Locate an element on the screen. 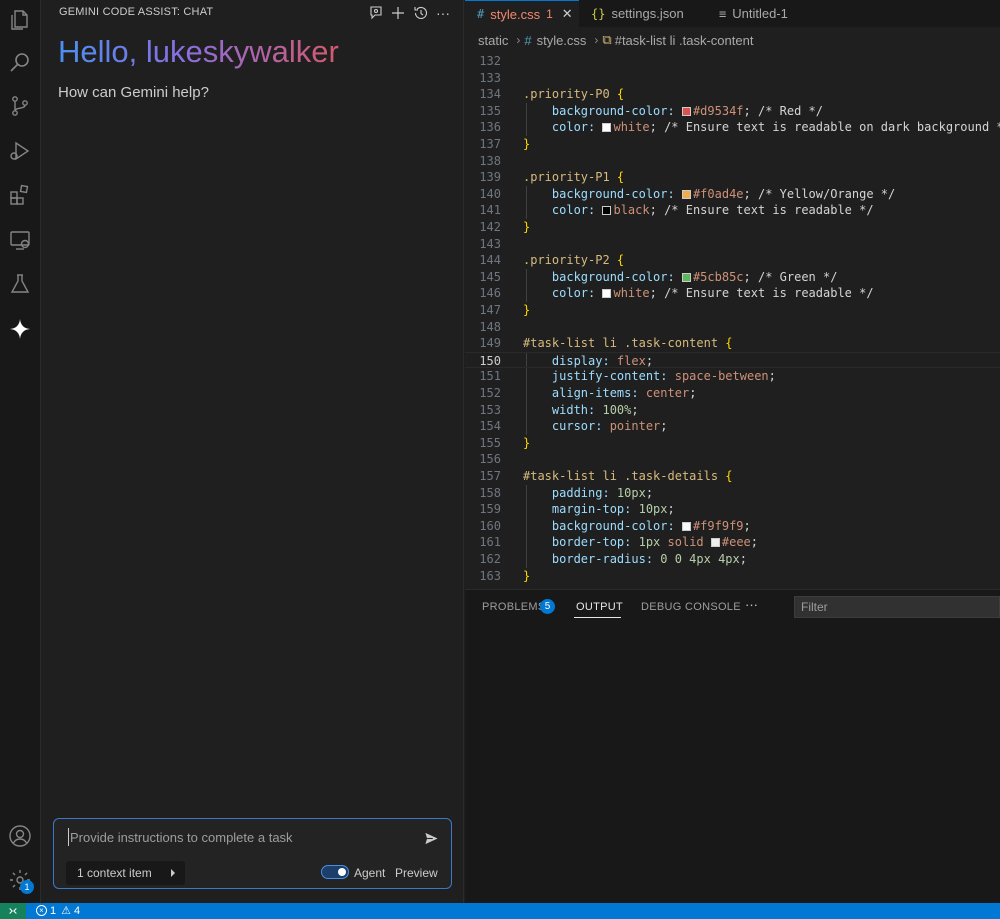 The height and width of the screenshot is (919, 1000). code-line: 133 is located at coordinates (732, 78).